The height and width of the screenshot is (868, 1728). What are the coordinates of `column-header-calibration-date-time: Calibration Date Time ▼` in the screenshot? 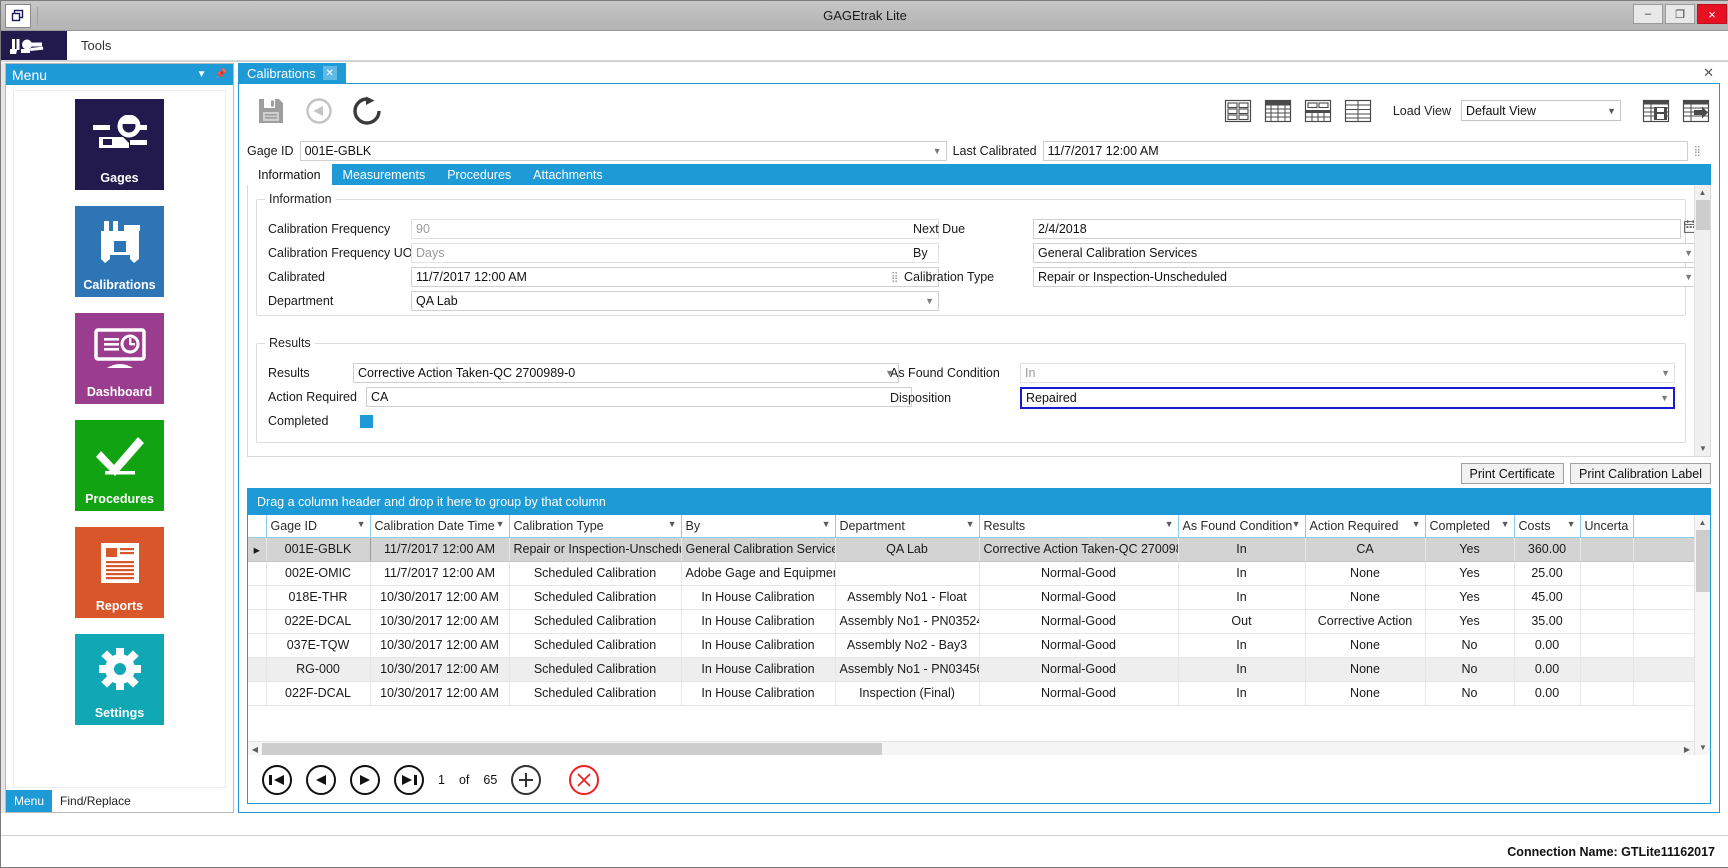 It's located at (440, 526).